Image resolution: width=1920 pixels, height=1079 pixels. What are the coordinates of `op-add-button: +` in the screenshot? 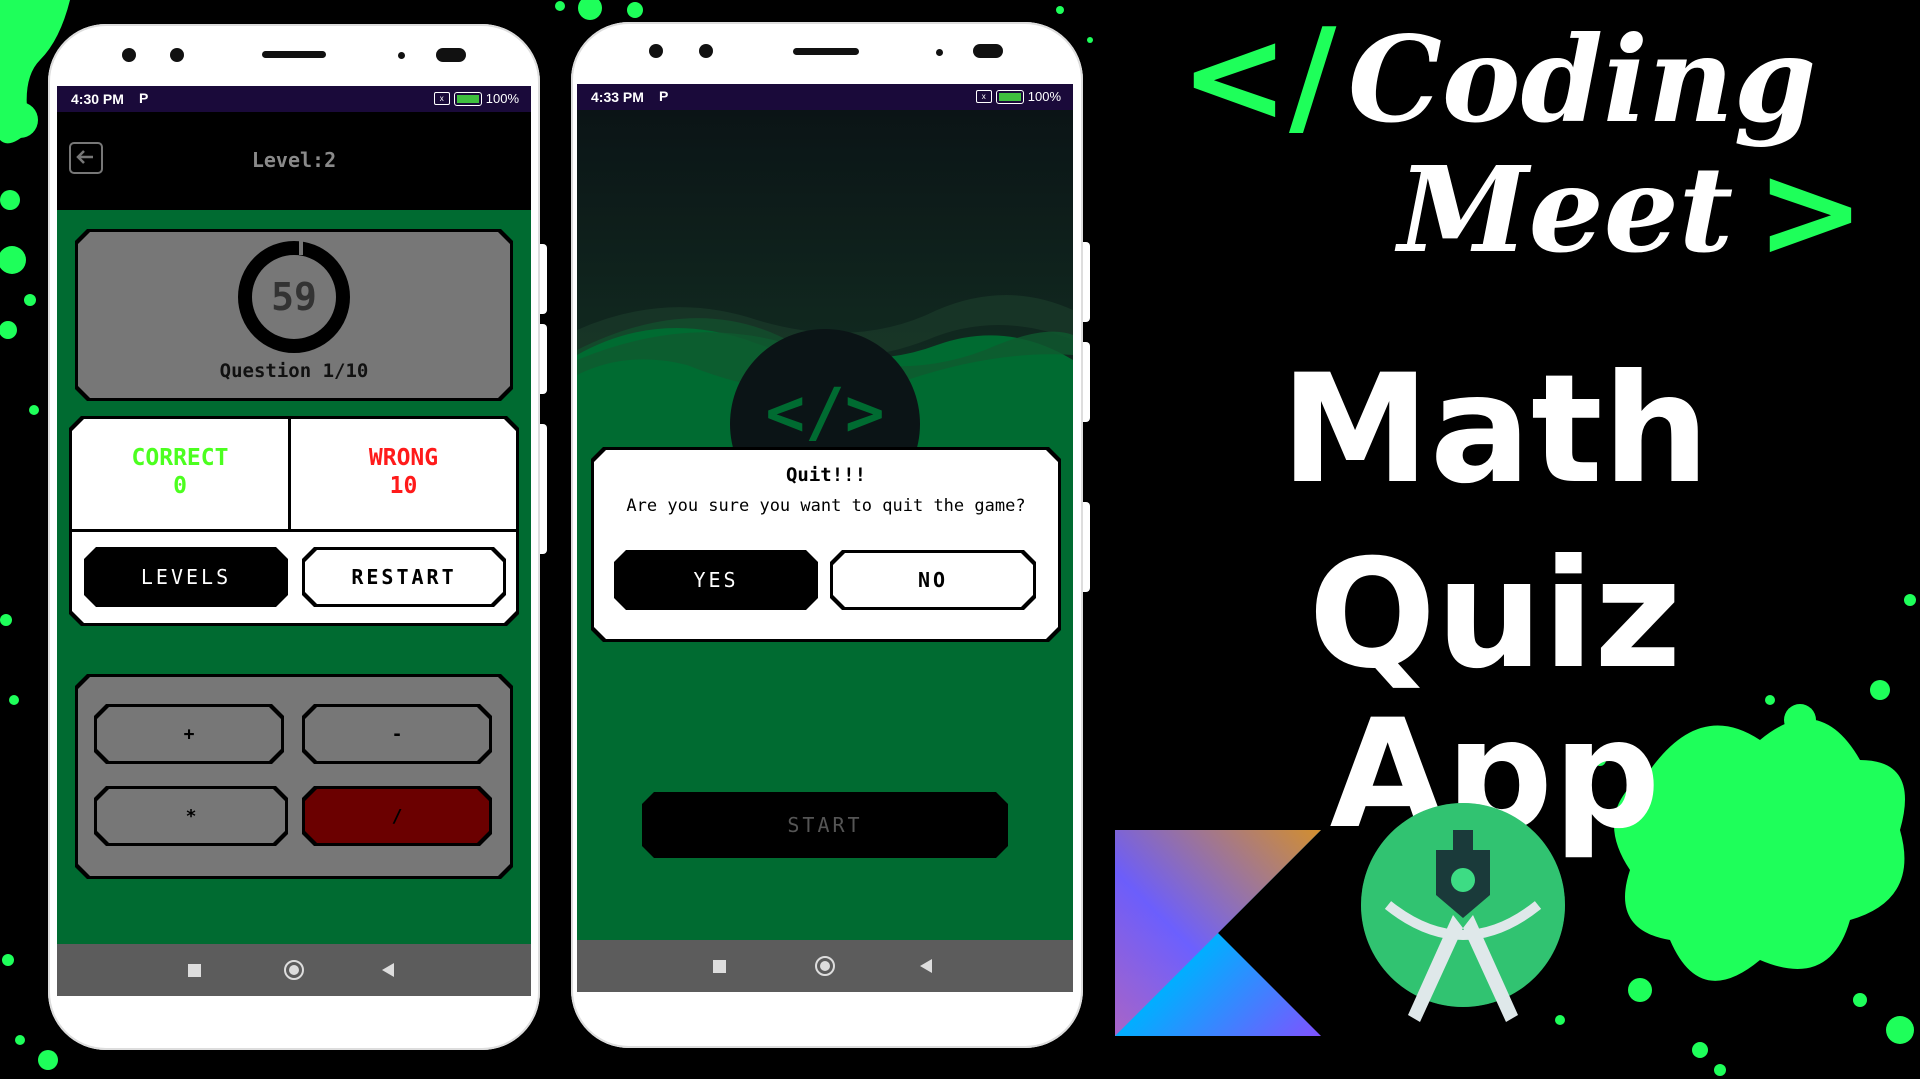 It's located at (189, 734).